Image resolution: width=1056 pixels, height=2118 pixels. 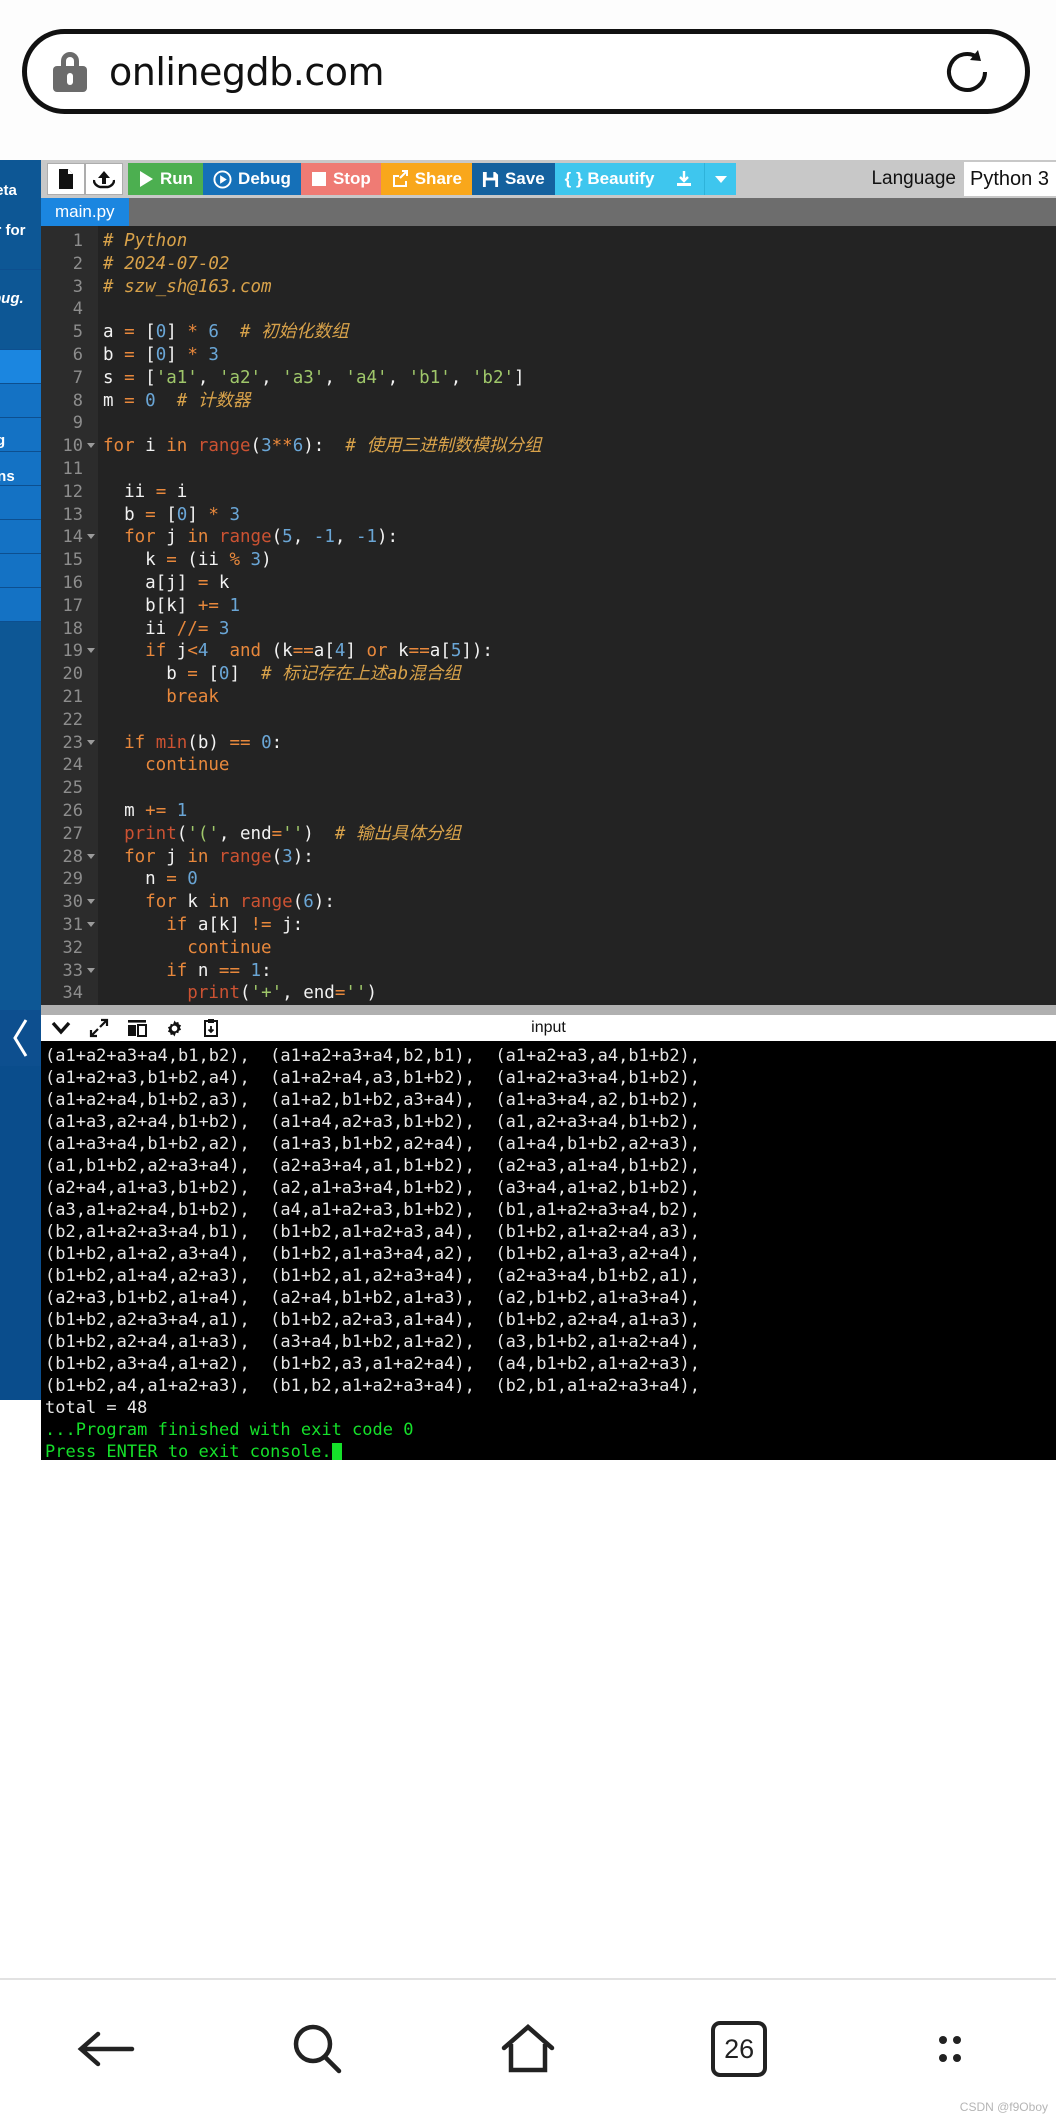 What do you see at coordinates (20, 1038) in the screenshot?
I see `console-collapse-button` at bounding box center [20, 1038].